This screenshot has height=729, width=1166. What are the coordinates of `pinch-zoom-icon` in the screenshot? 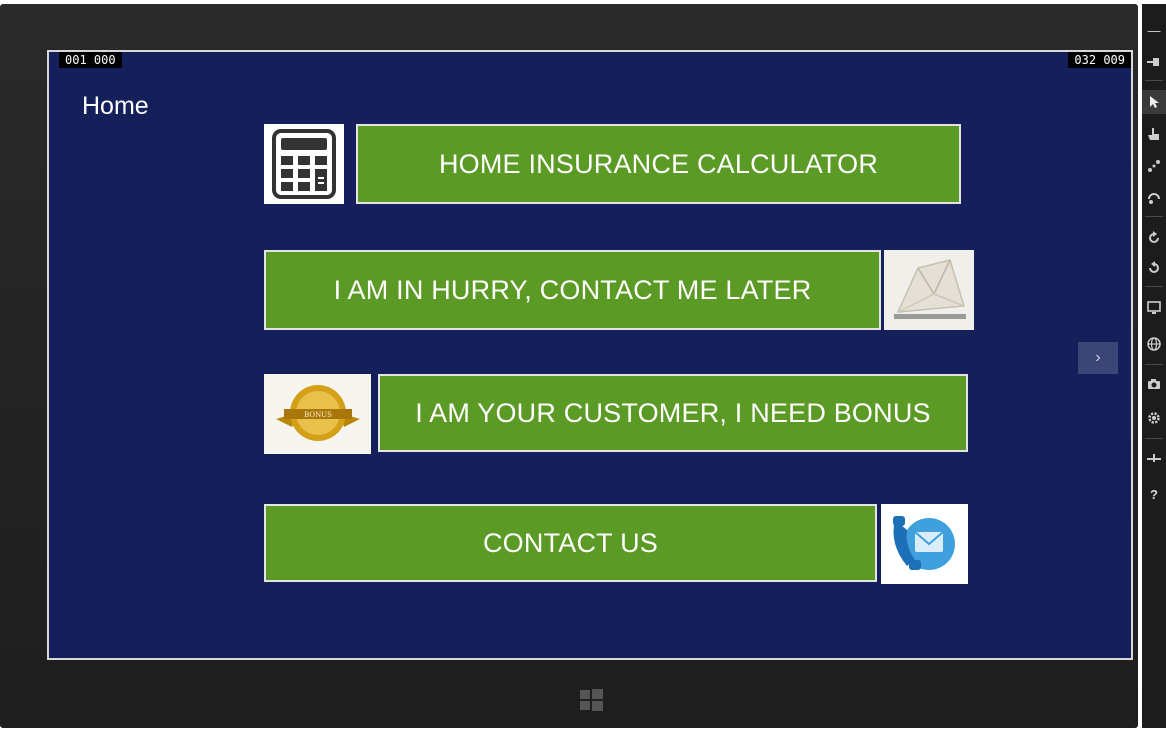 It's located at (1154, 166).